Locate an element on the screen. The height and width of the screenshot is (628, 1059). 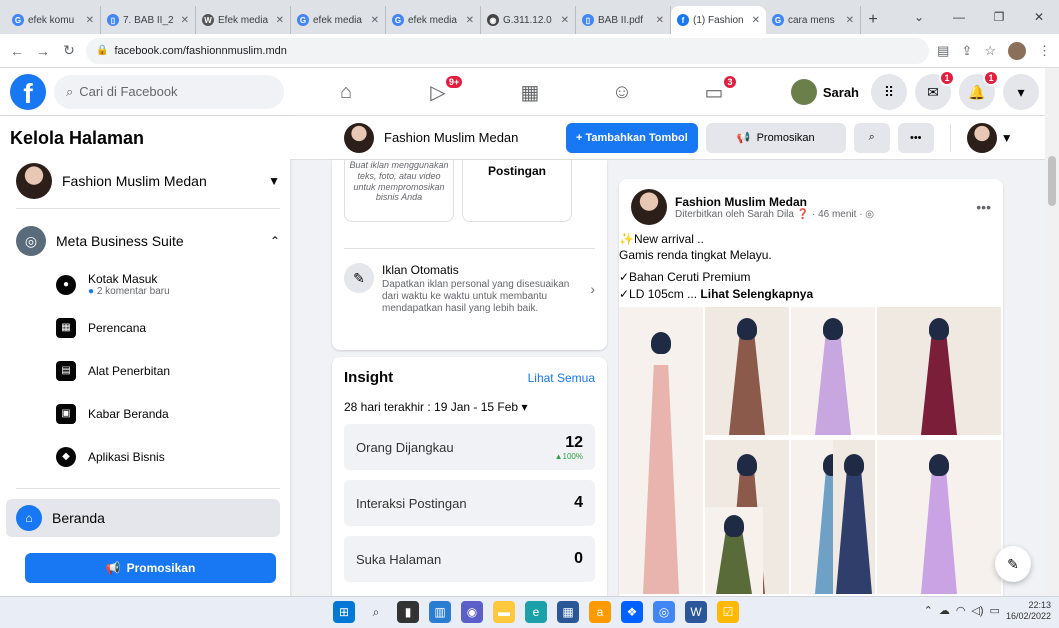
sidebar-item-home: ⌂ Beranda is located at coordinates (143, 518).